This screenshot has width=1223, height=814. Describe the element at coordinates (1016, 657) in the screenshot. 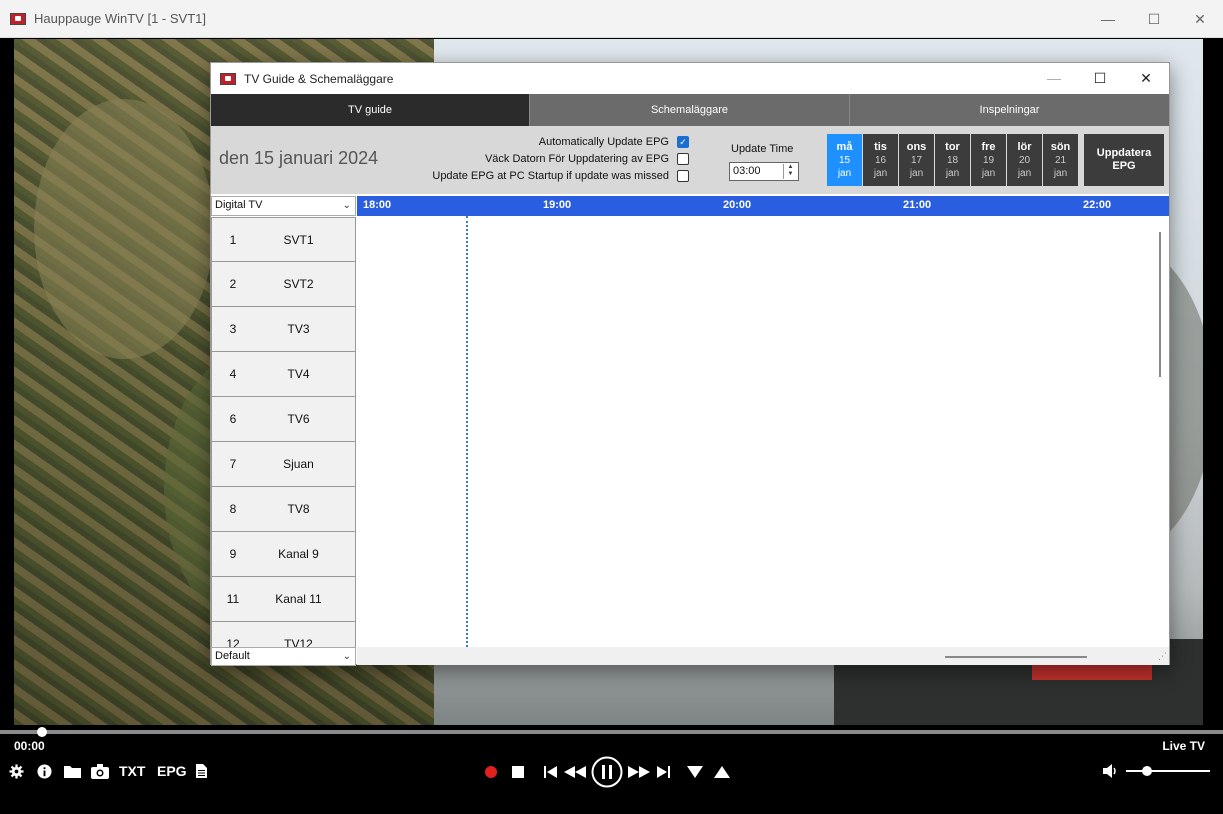

I see `horizontal-scrollbar` at that location.